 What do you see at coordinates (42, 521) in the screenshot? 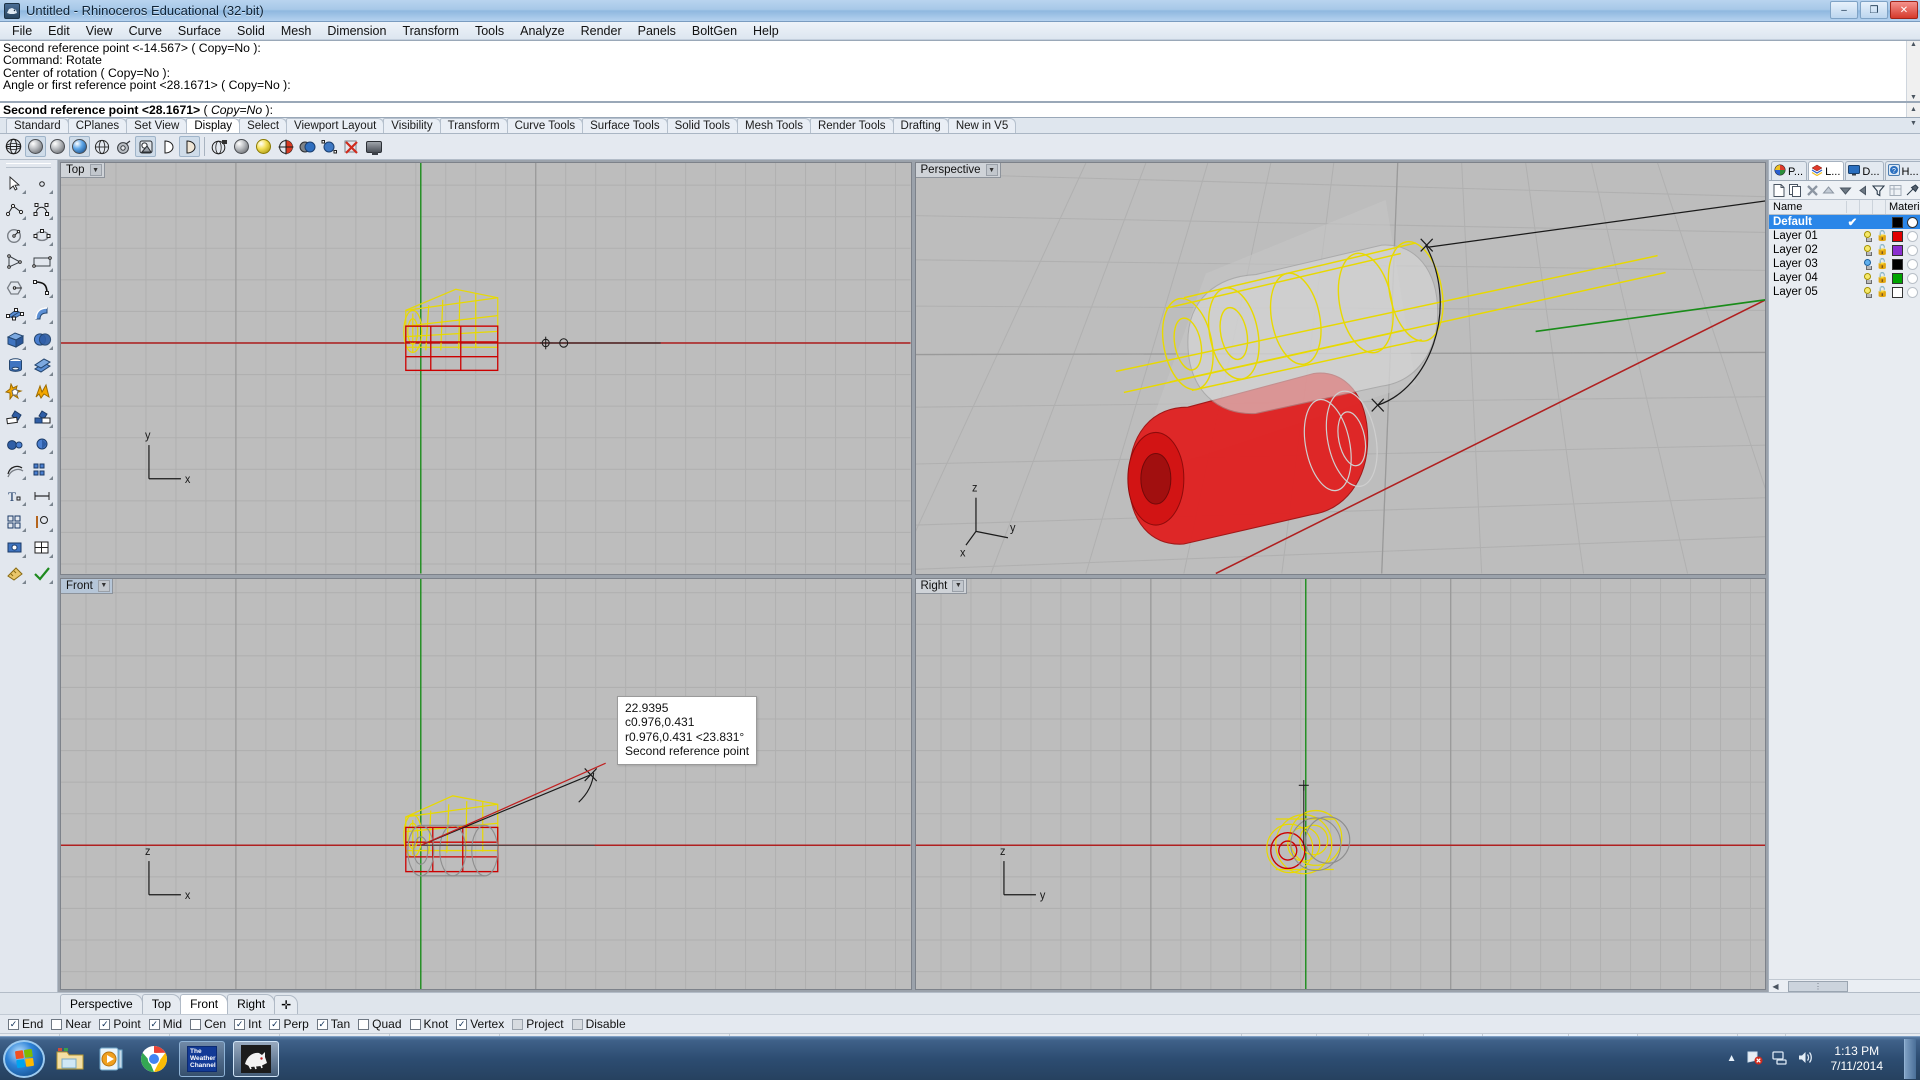
I see `analyze-icon` at bounding box center [42, 521].